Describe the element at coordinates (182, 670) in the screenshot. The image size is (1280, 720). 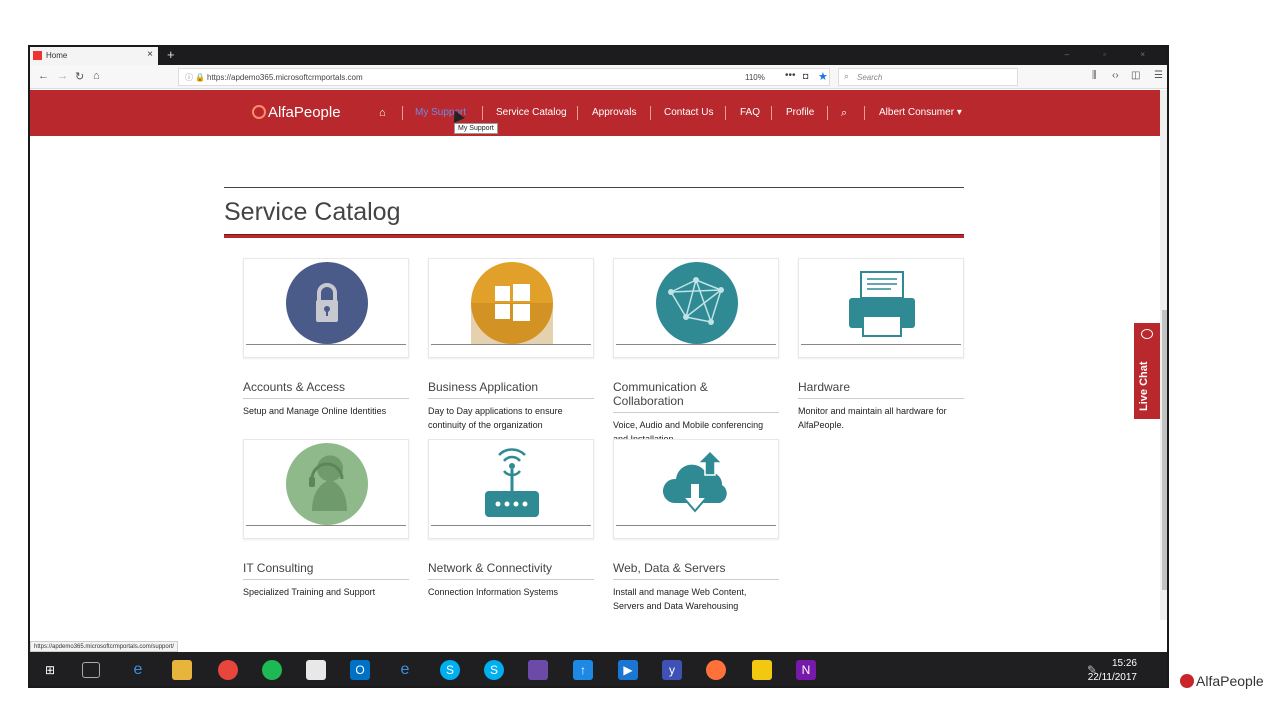
I see `file-explorer-icon` at that location.